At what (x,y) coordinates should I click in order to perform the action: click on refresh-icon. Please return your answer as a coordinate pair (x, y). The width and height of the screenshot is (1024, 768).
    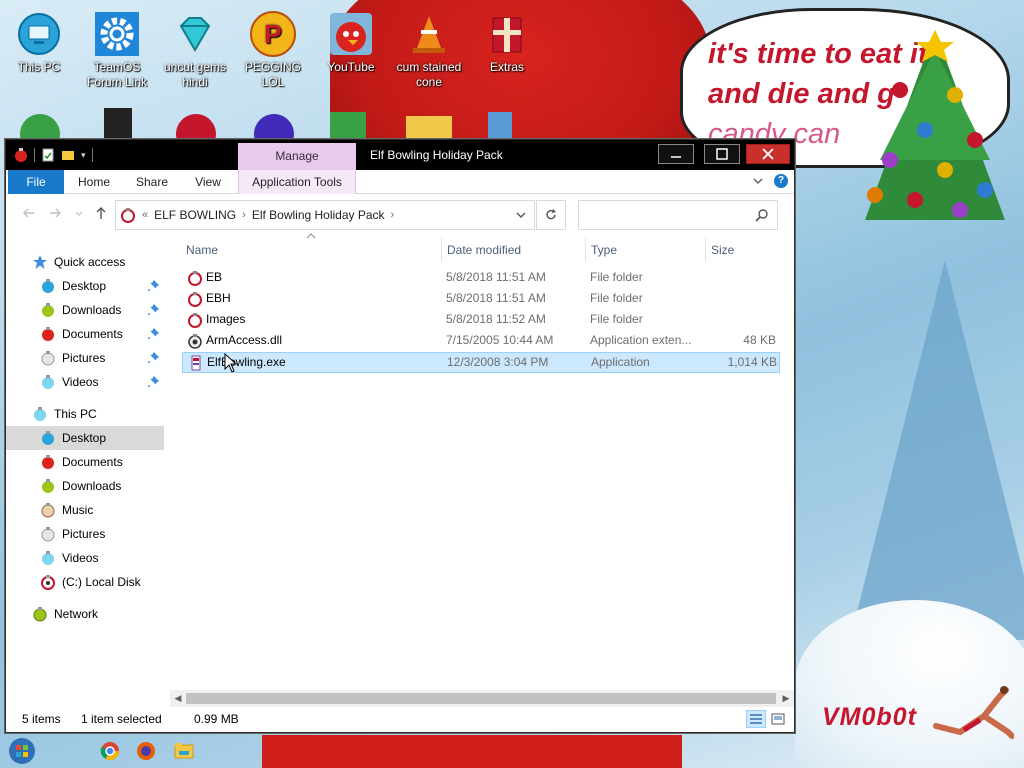
    Looking at the image, I should click on (551, 214).